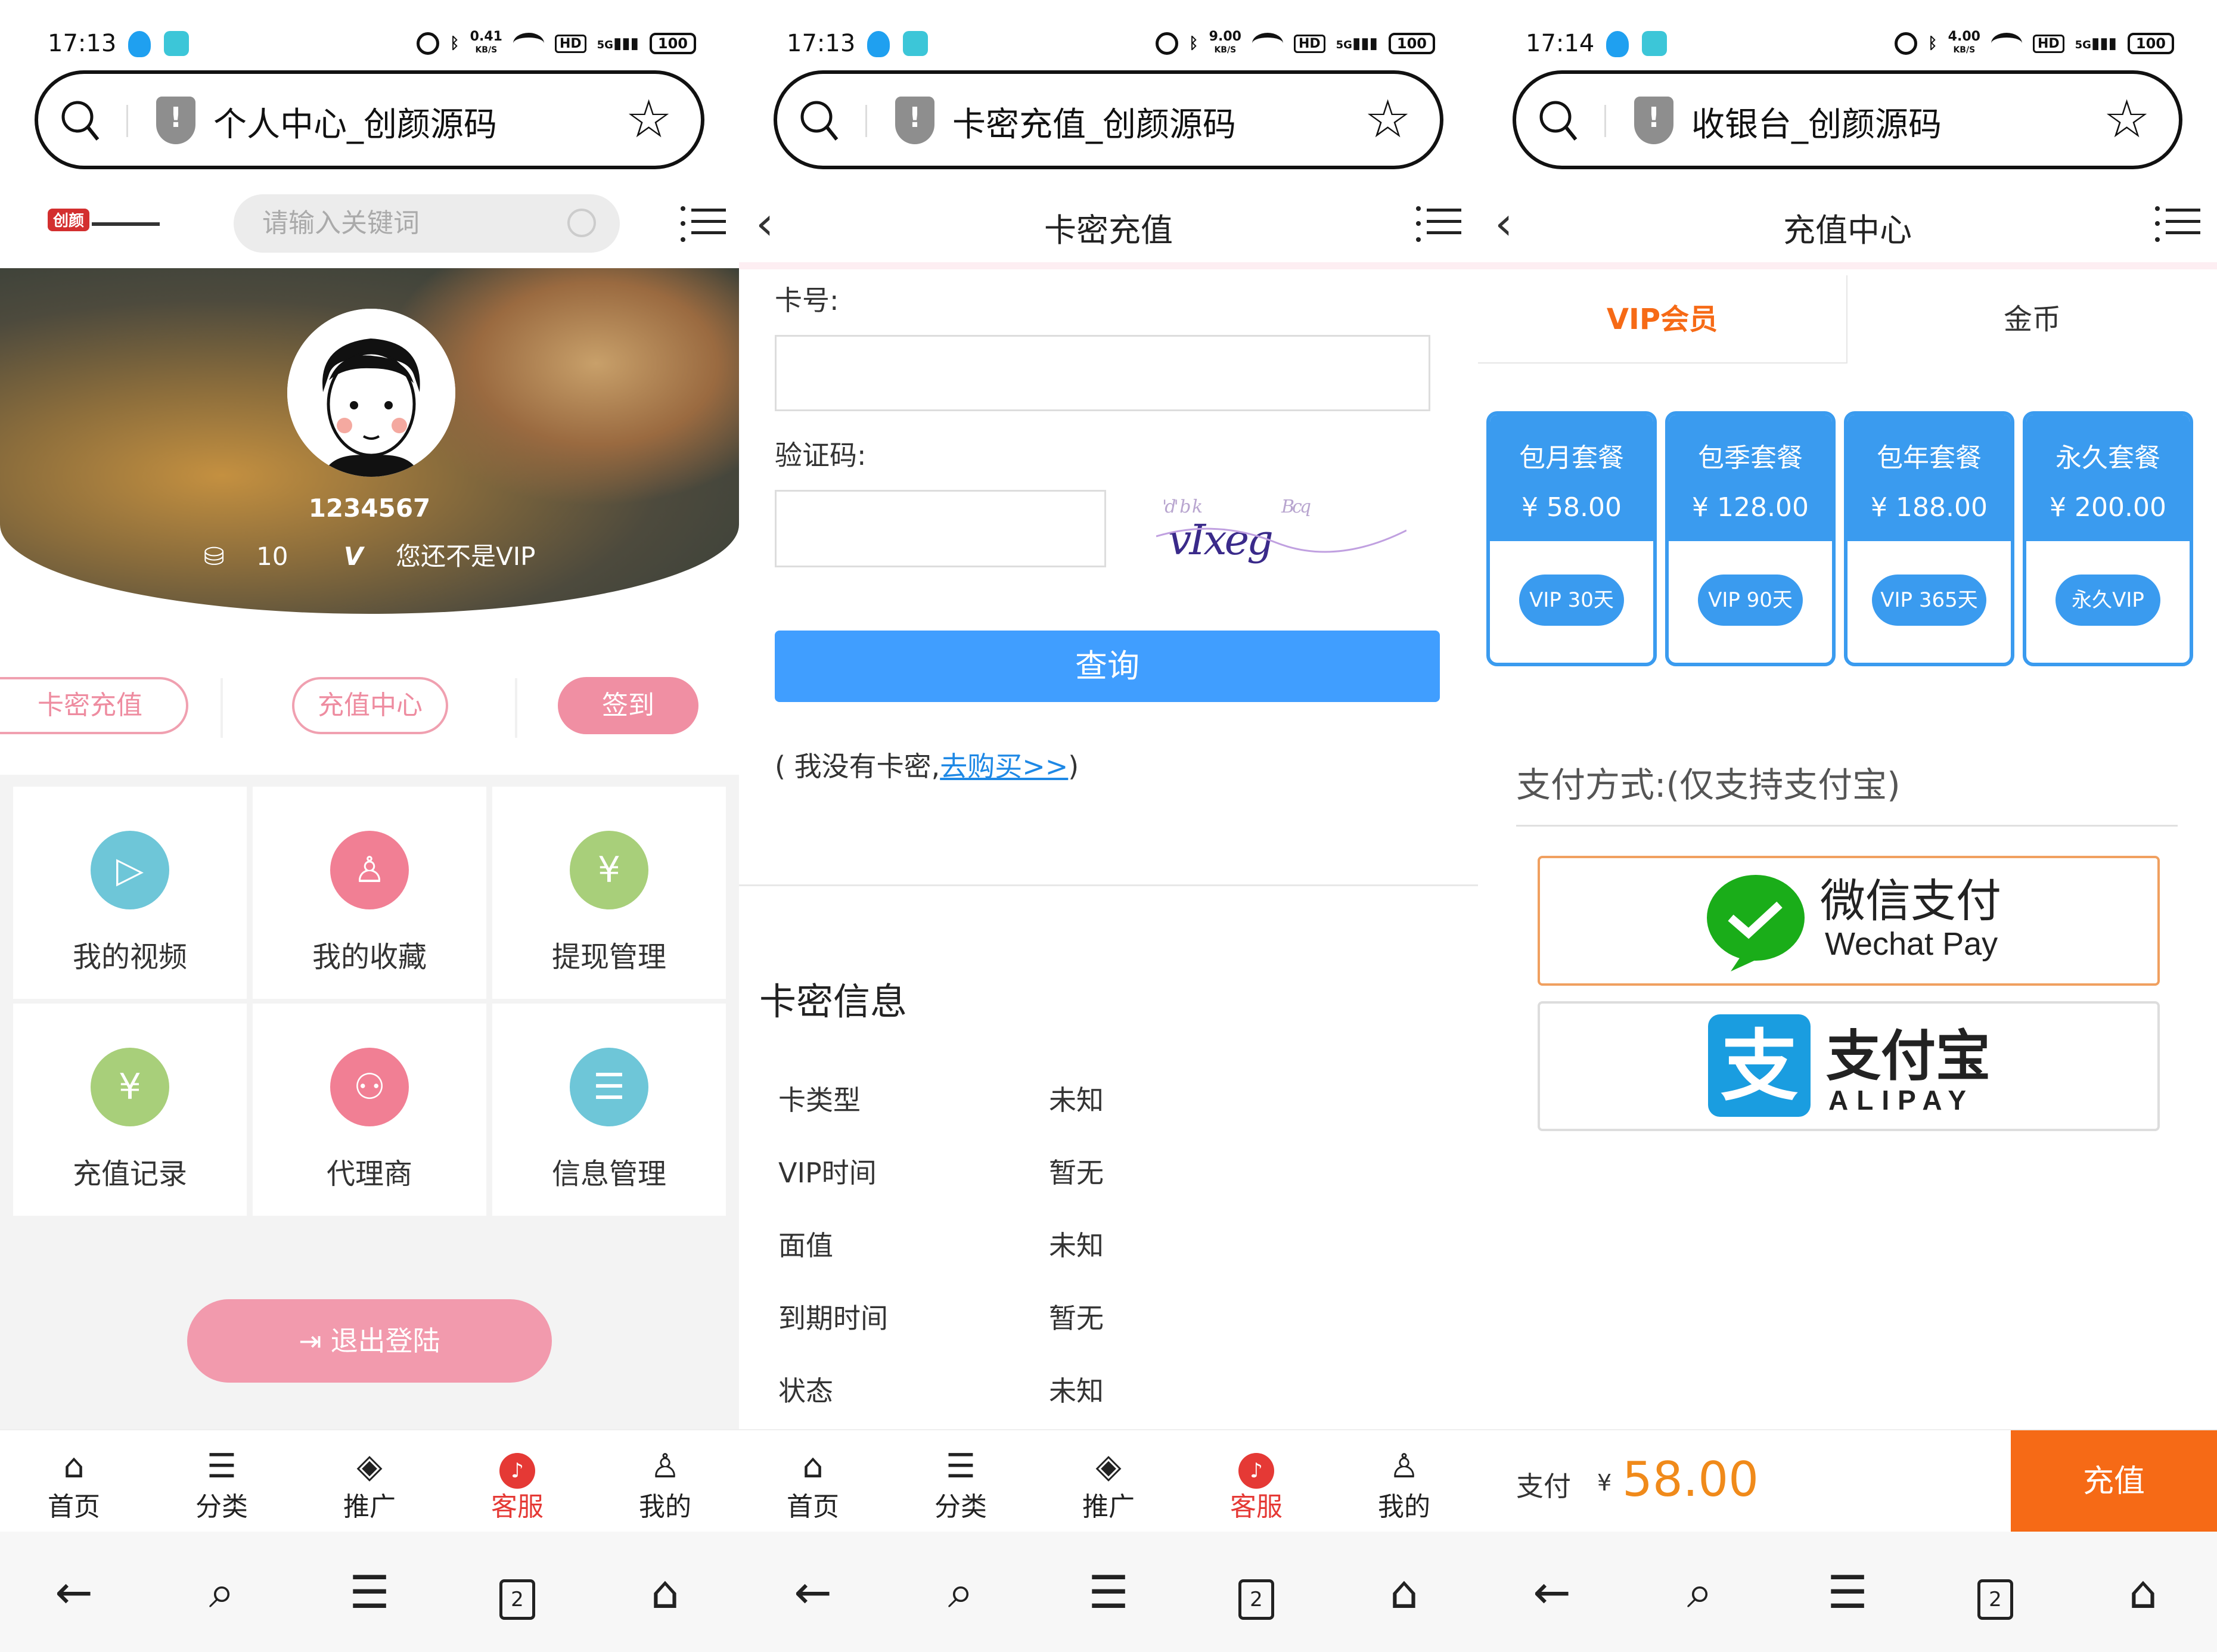  I want to click on package-card: 包季套餐 ¥ 128.00 VIP 90天, so click(1750, 538).